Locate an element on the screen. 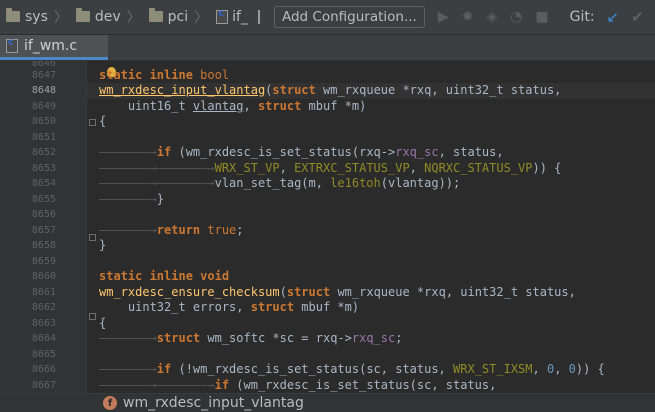 The width and height of the screenshot is (655, 412). code-breadcrumb-bar: f wm_rxdesc_input_vlantag is located at coordinates (327, 402).